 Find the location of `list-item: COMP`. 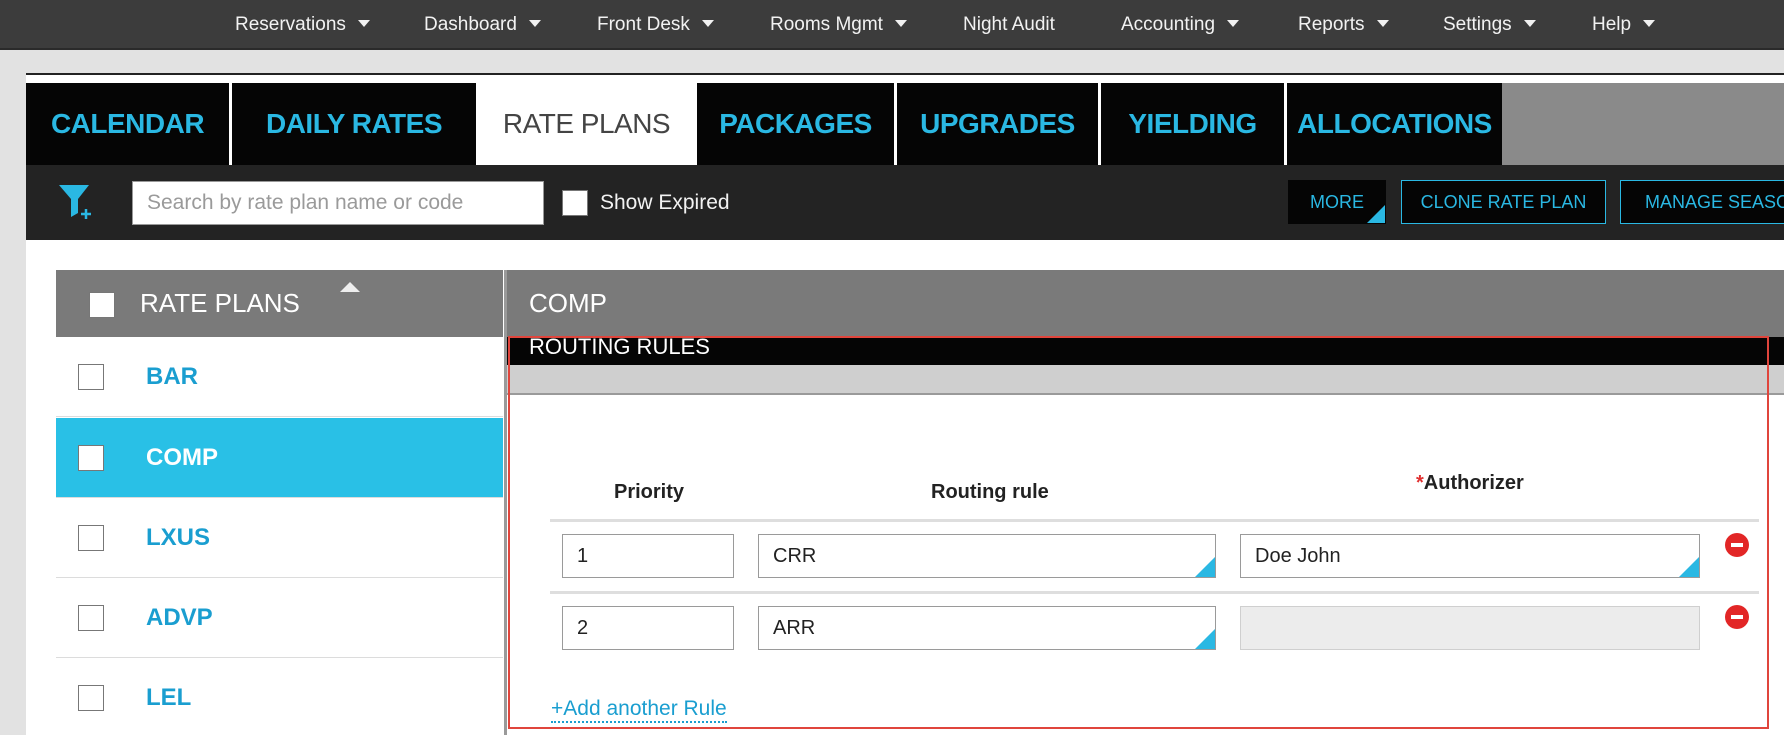

list-item: COMP is located at coordinates (279, 458).